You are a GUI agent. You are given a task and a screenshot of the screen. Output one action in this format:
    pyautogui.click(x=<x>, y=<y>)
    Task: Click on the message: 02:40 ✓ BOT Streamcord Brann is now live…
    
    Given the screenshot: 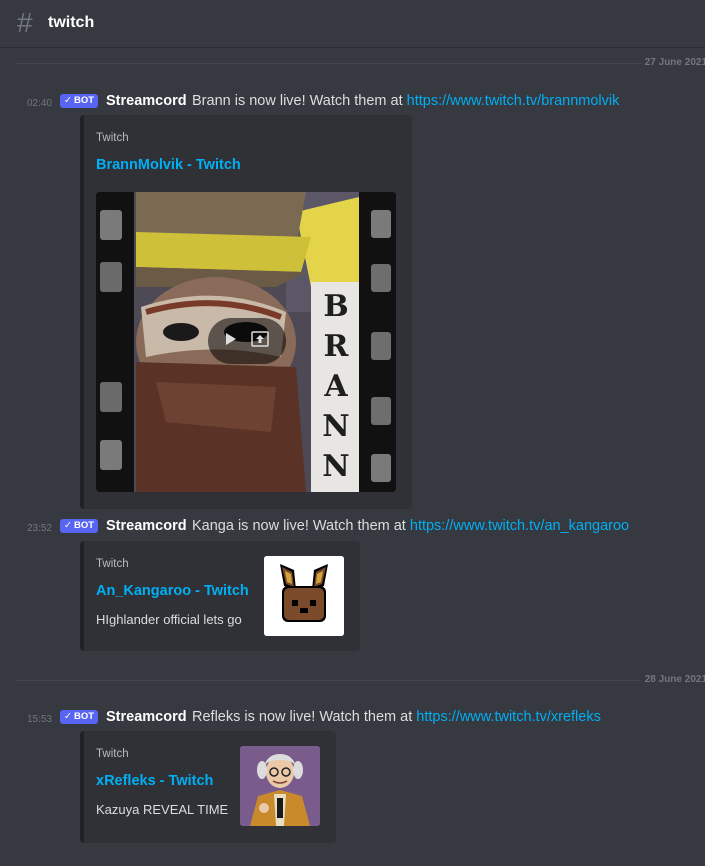 What is the action you would take?
    pyautogui.click(x=352, y=103)
    